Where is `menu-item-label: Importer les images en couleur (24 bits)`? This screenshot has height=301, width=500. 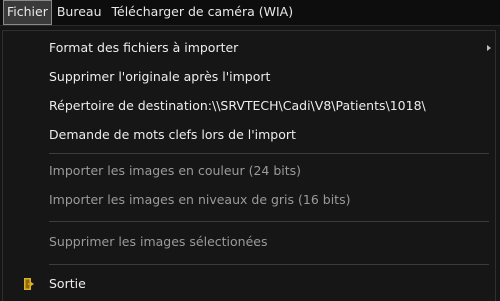
menu-item-label: Importer les images en couleur (24 bits) is located at coordinates (175, 170).